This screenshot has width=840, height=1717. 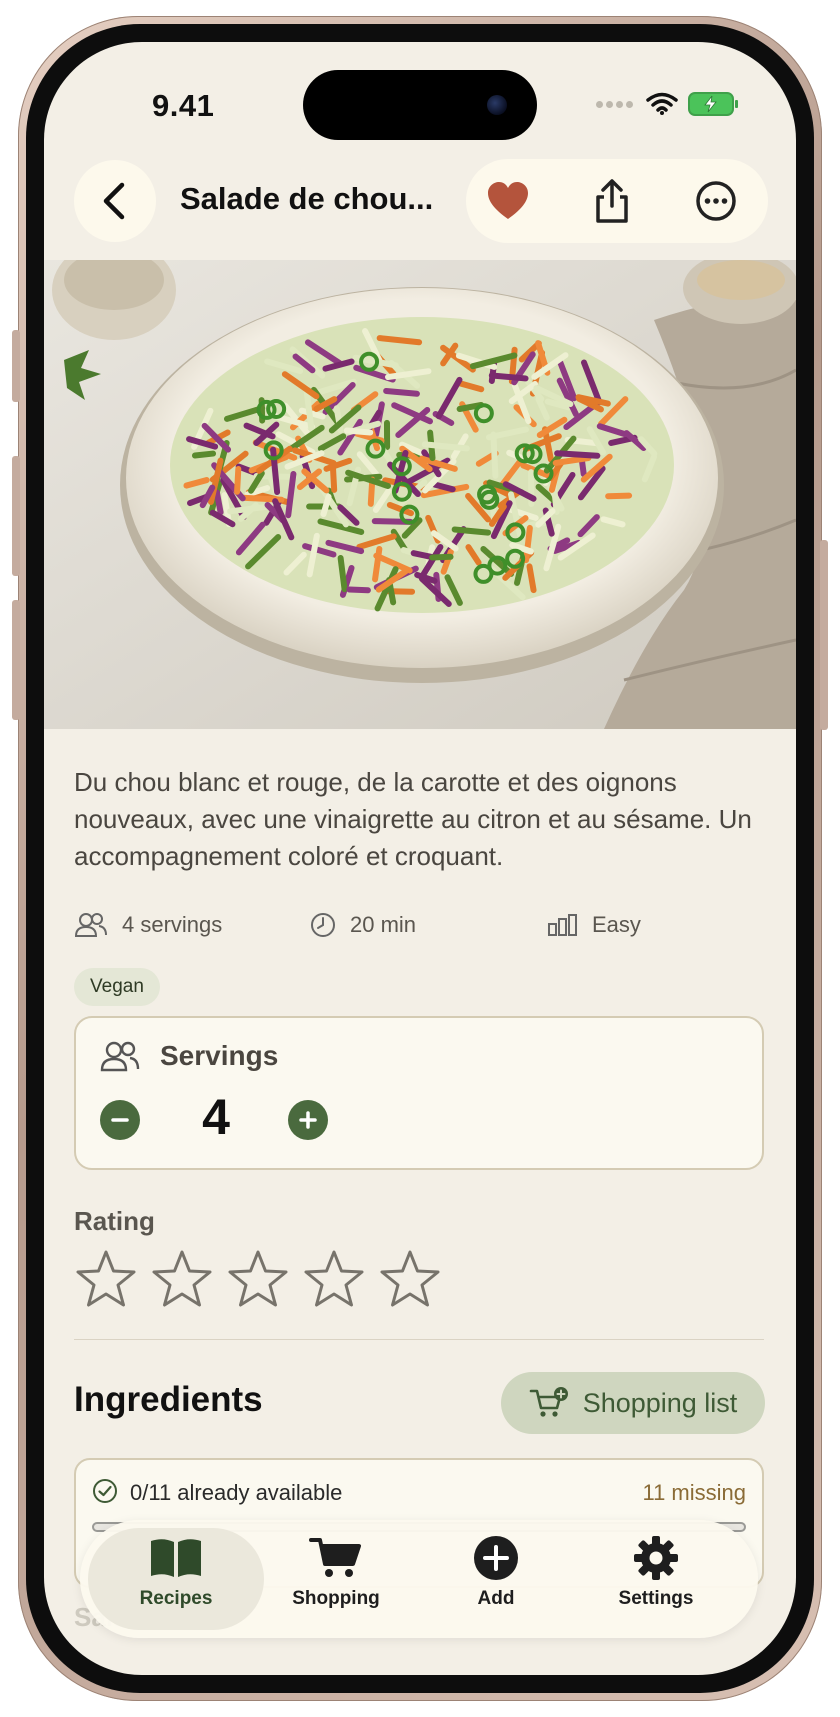 I want to click on heart-icon, so click(x=508, y=200).